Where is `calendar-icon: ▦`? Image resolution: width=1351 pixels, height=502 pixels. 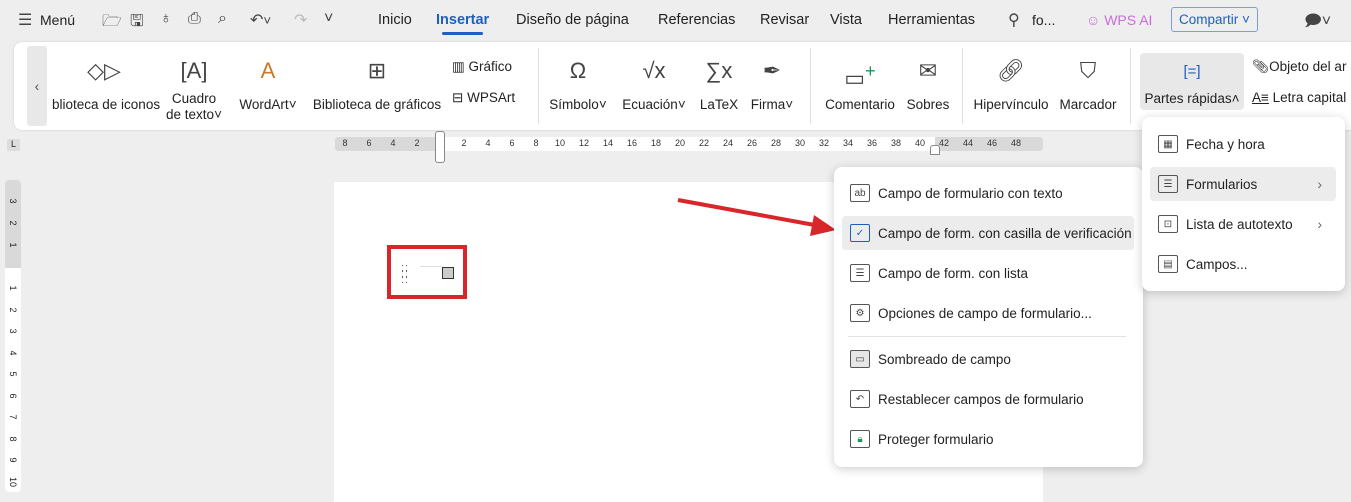 calendar-icon: ▦ is located at coordinates (1168, 144).